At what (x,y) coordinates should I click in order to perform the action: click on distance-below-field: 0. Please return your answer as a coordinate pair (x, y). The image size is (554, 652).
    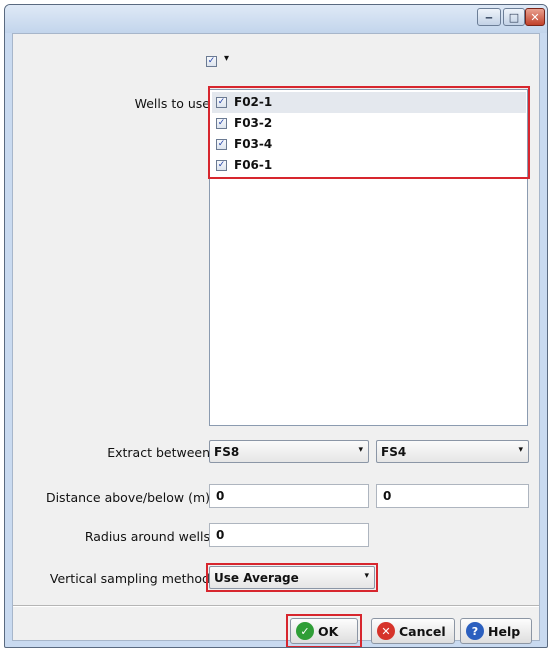
    Looking at the image, I should click on (452, 496).